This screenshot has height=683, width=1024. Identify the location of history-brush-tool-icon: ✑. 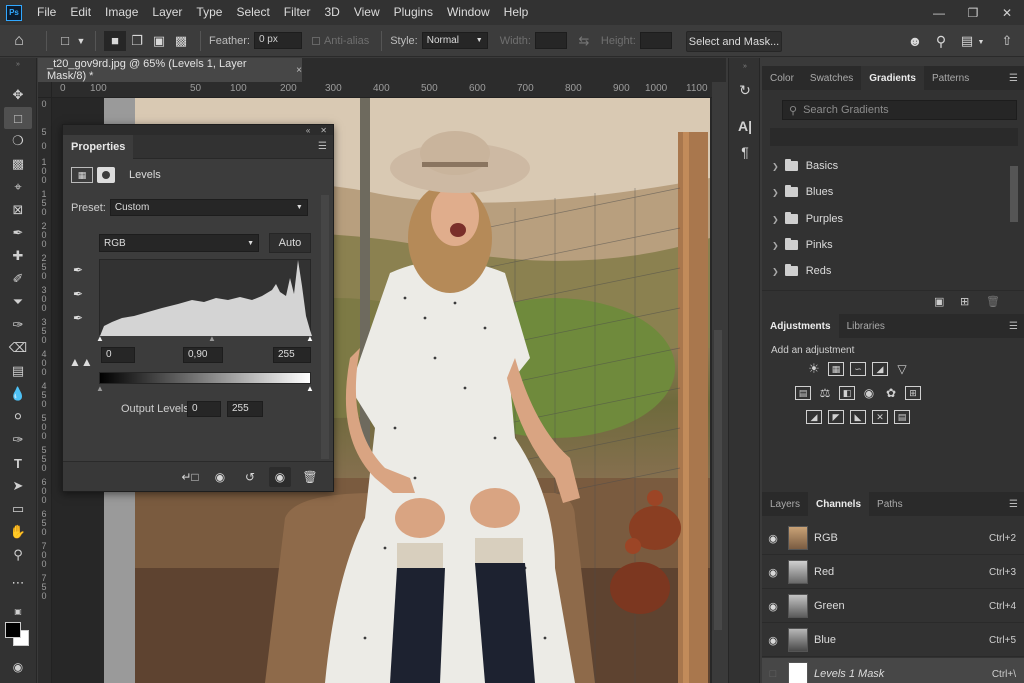
(18, 325).